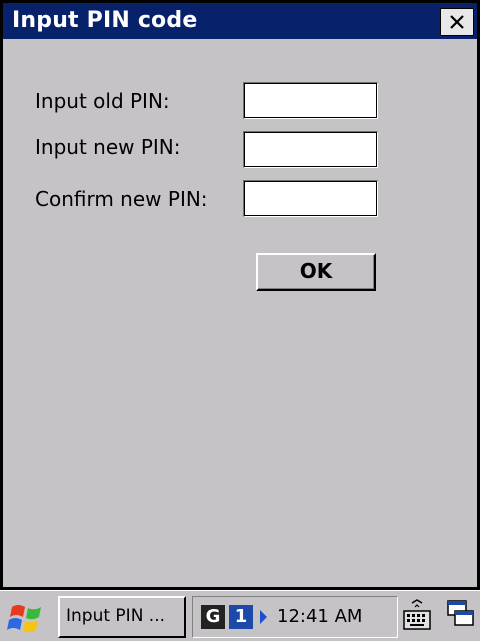 The height and width of the screenshot is (641, 480). I want to click on taskbar: Input PIN ... G 1 12:41 AM, so click(240, 615).